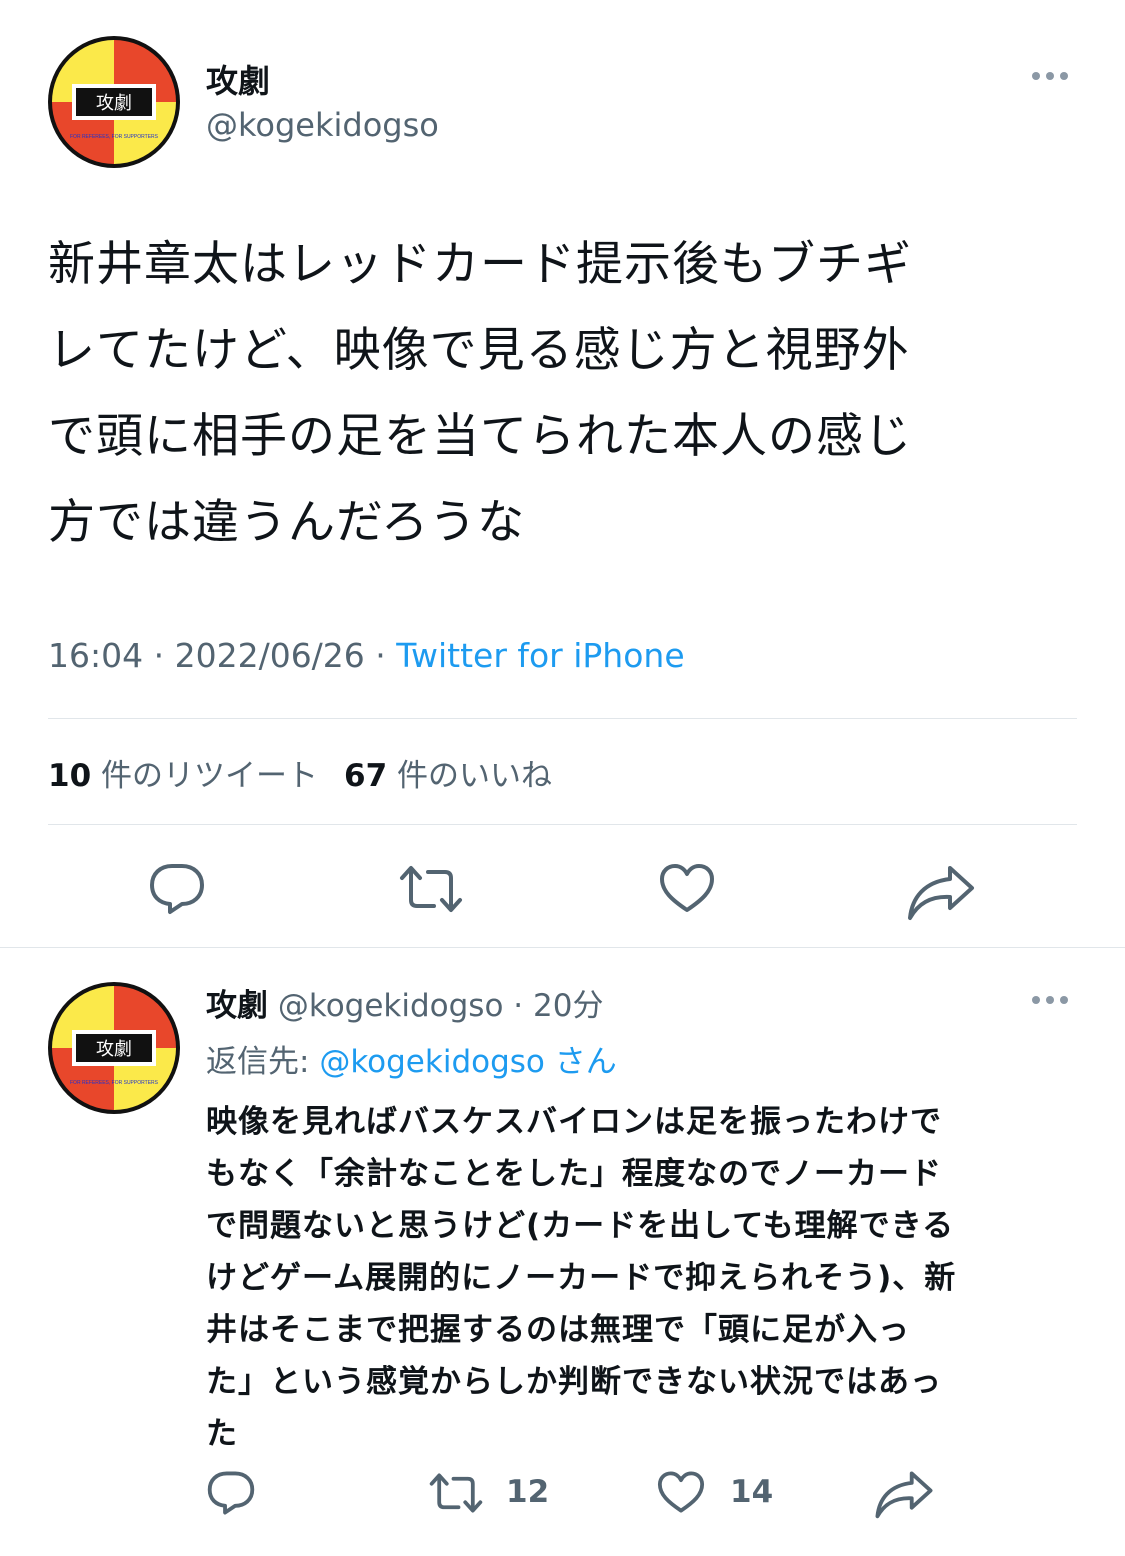  I want to click on reply-text-line: けどゲーム展開的にノーカードで抑えられそう)、新, so click(581, 1278).